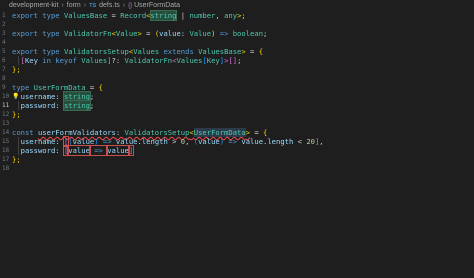 The height and width of the screenshot is (278, 474). I want to click on code-token: 20, so click(310, 141).